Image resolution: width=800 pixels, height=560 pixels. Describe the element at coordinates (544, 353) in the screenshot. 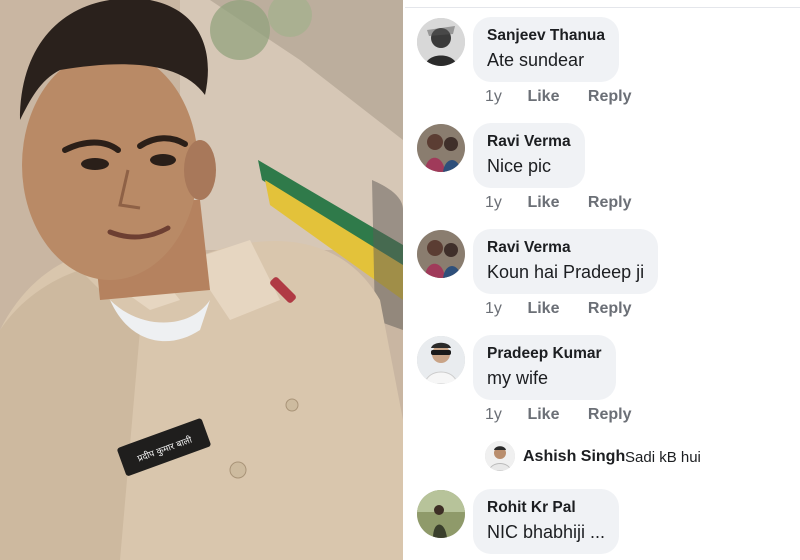

I see `comment-author: Pradeep Kumar` at that location.